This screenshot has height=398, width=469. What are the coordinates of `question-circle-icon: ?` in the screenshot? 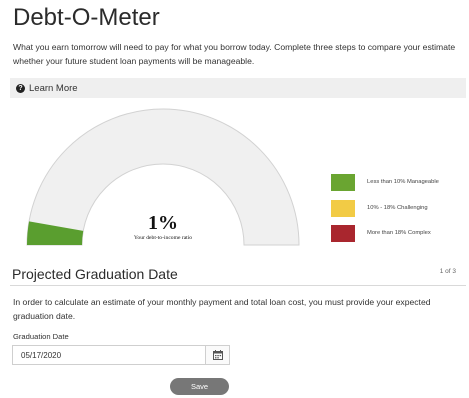 It's located at (20, 88).